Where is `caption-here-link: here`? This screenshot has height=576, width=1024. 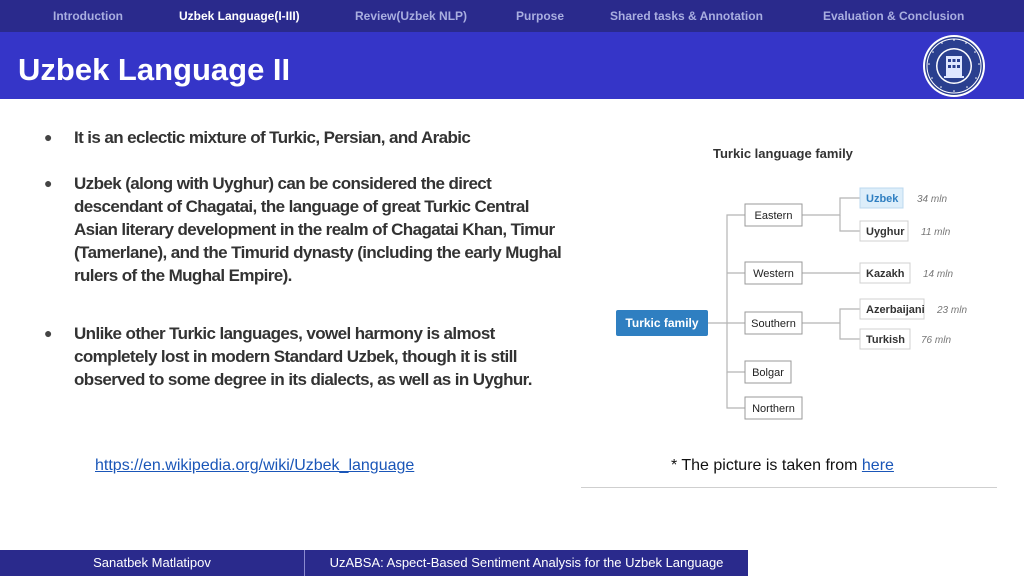 caption-here-link: here is located at coordinates (878, 465).